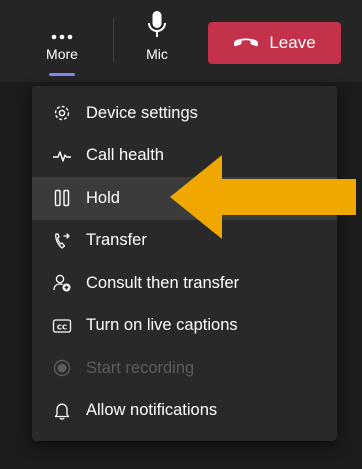 This screenshot has width=362, height=469. What do you see at coordinates (62, 241) in the screenshot?
I see `transfer-phone-icon` at bounding box center [62, 241].